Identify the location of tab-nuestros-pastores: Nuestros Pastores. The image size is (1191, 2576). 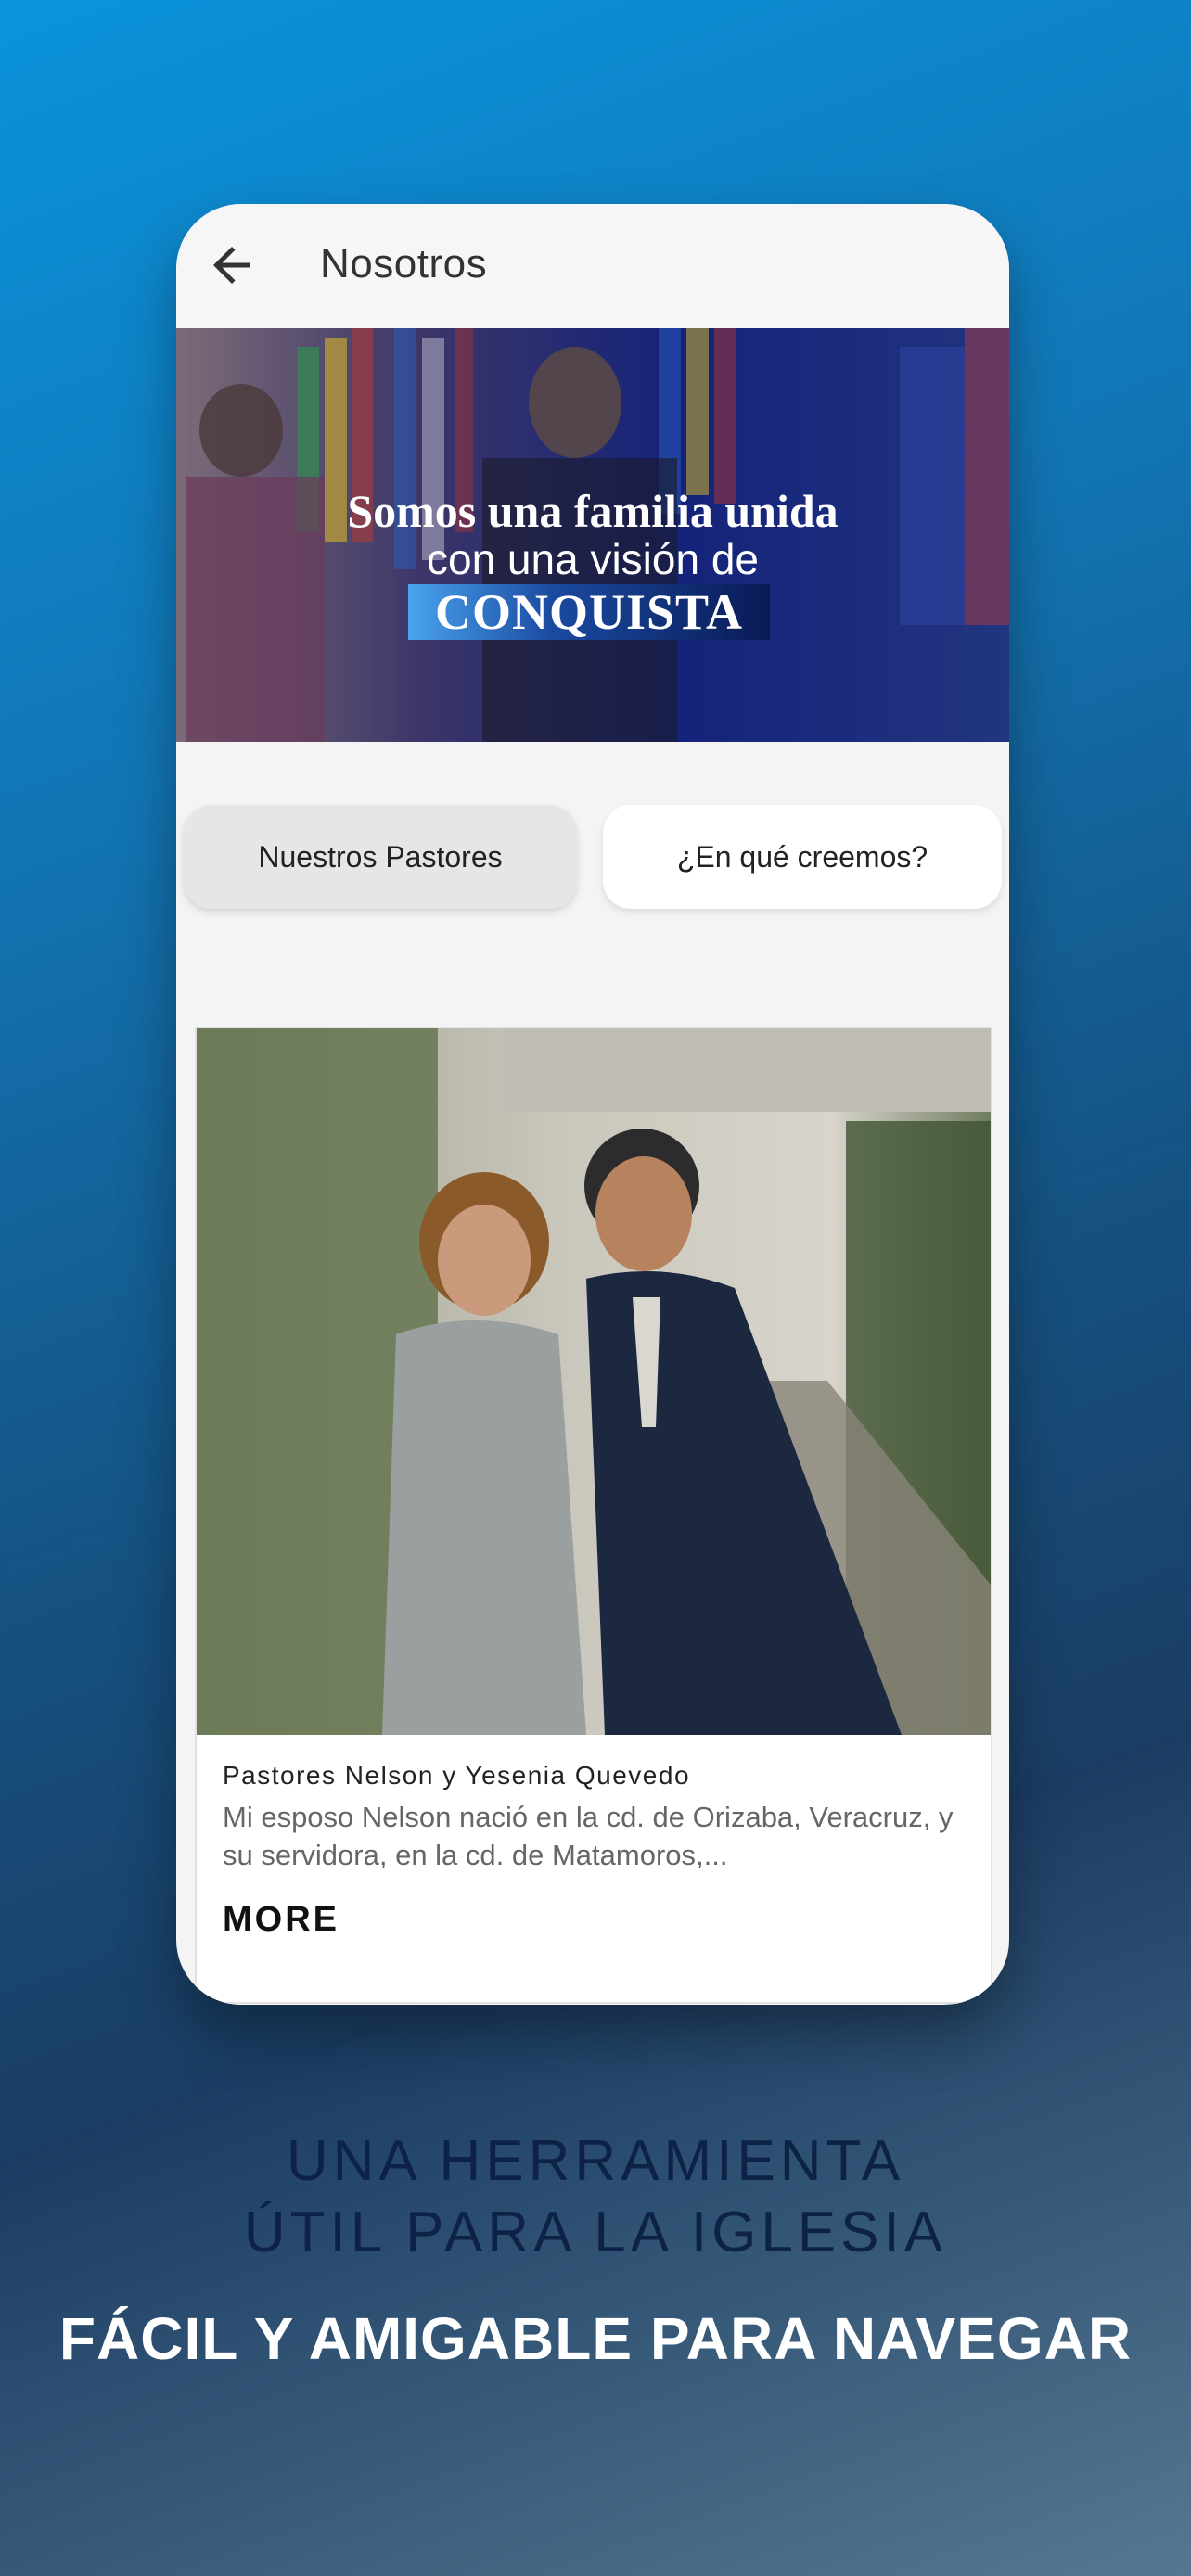
(380, 857).